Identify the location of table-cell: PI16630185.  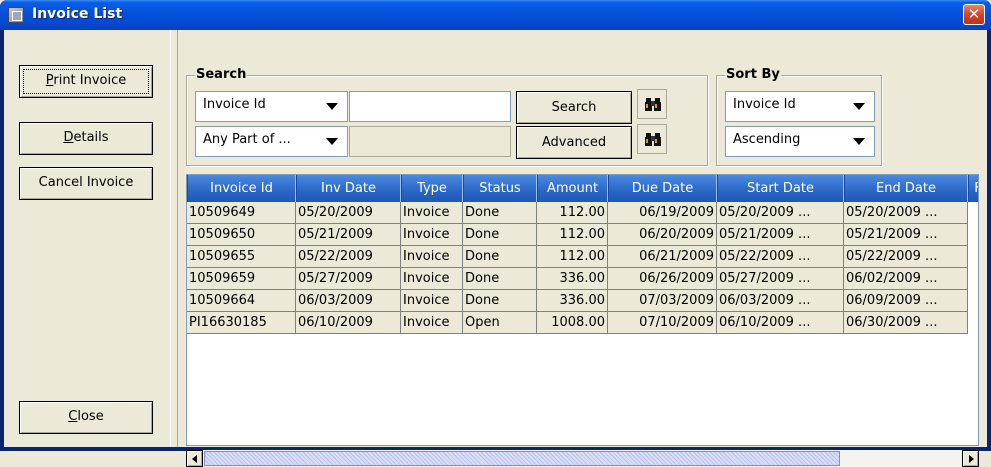
(241, 323).